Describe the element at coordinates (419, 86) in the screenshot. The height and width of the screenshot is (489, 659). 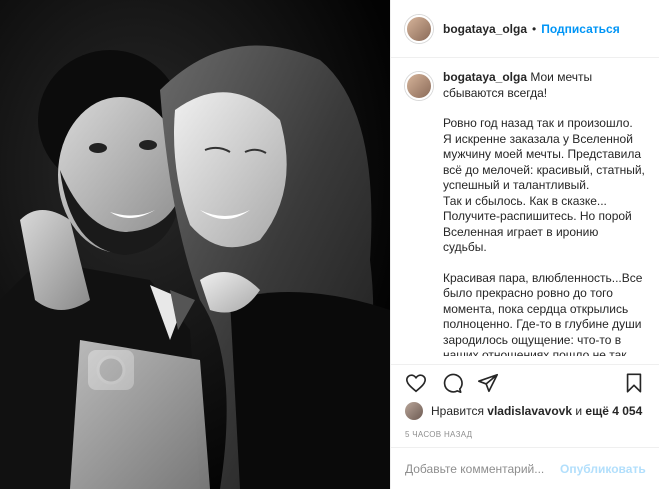
I see `caption-avatar` at that location.